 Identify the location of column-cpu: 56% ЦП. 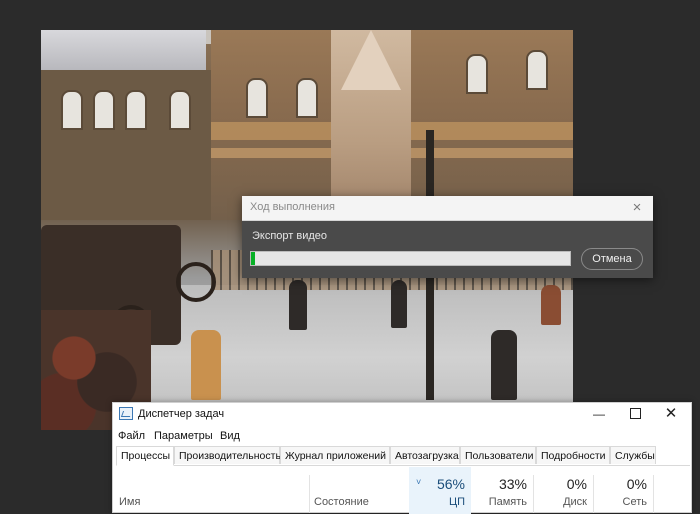
(440, 490).